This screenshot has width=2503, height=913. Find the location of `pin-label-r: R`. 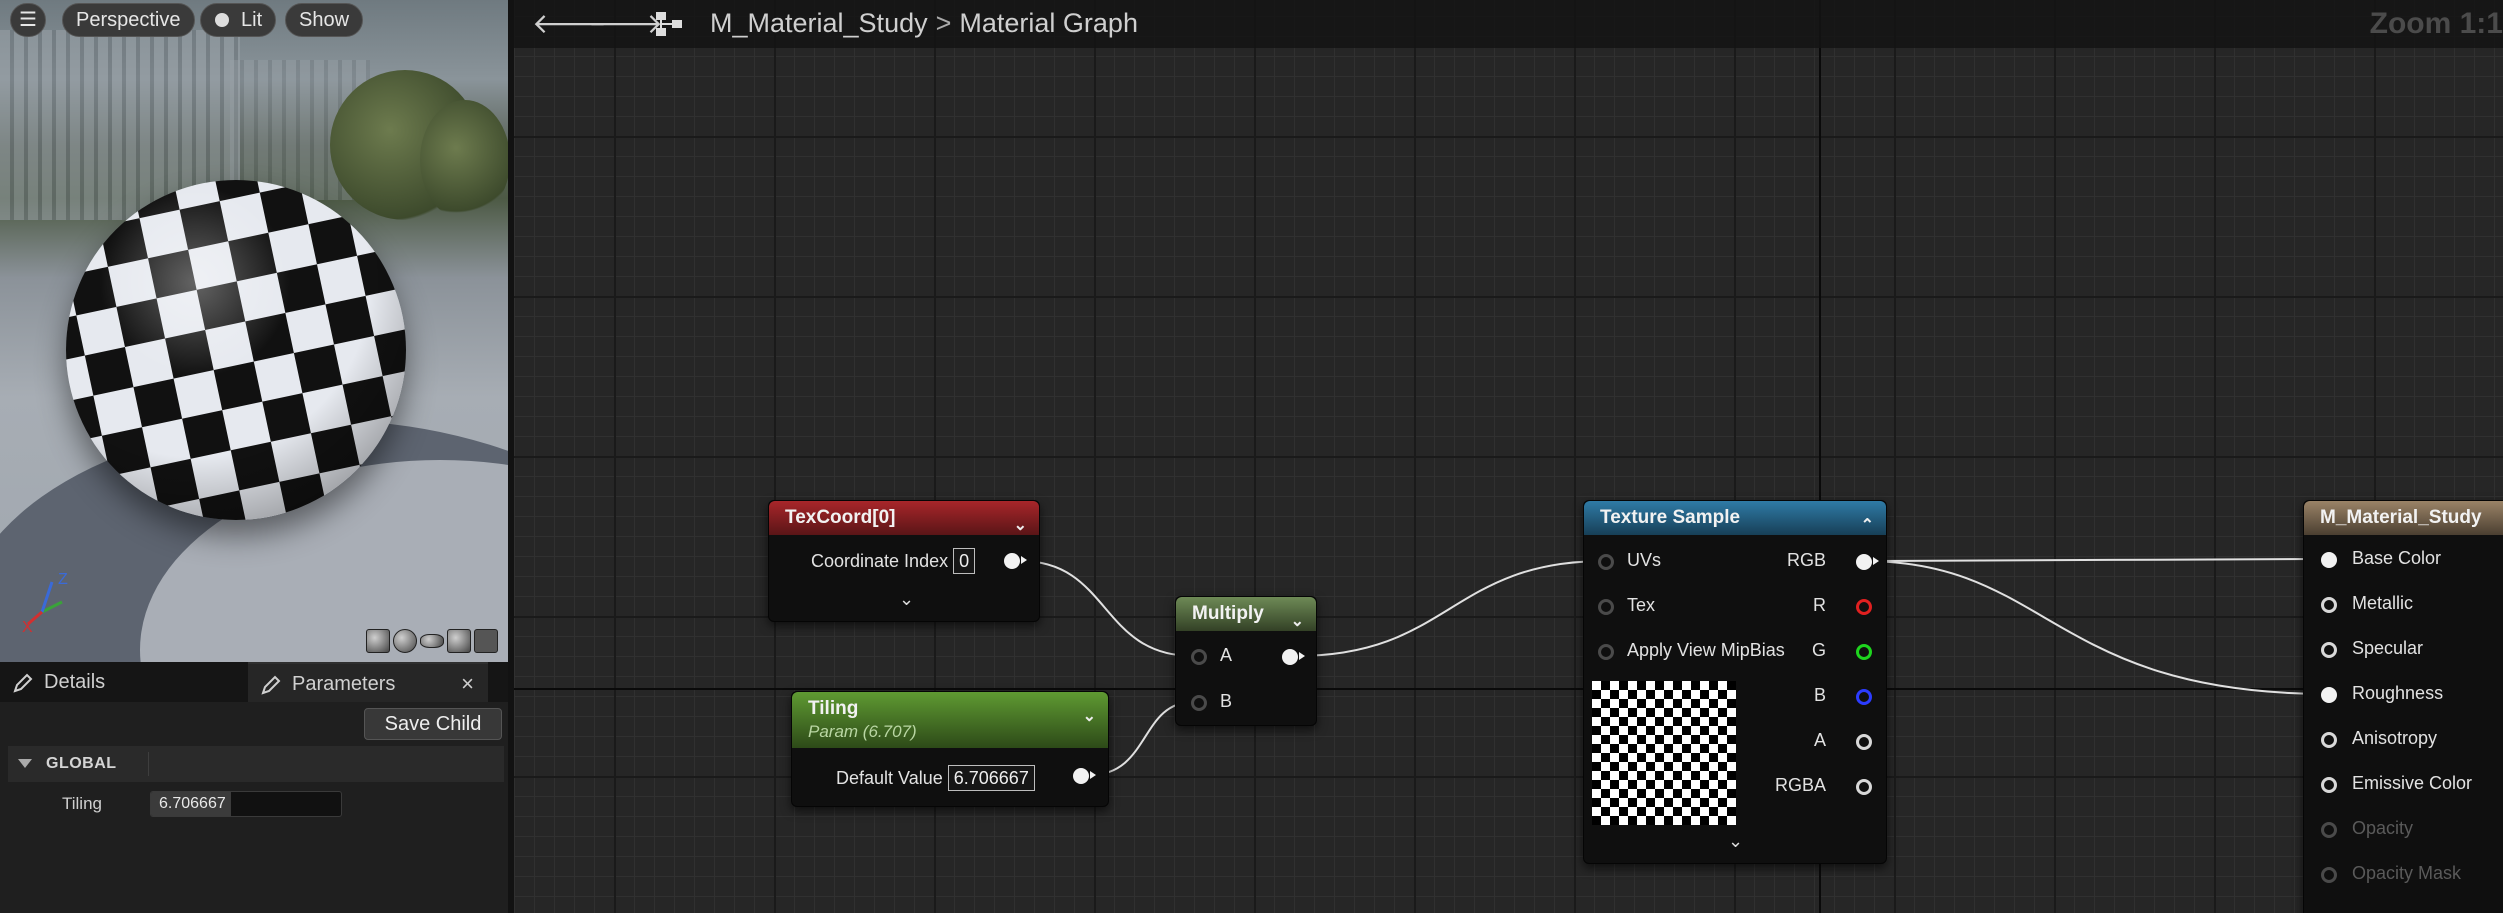

pin-label-r: R is located at coordinates (1819, 605).